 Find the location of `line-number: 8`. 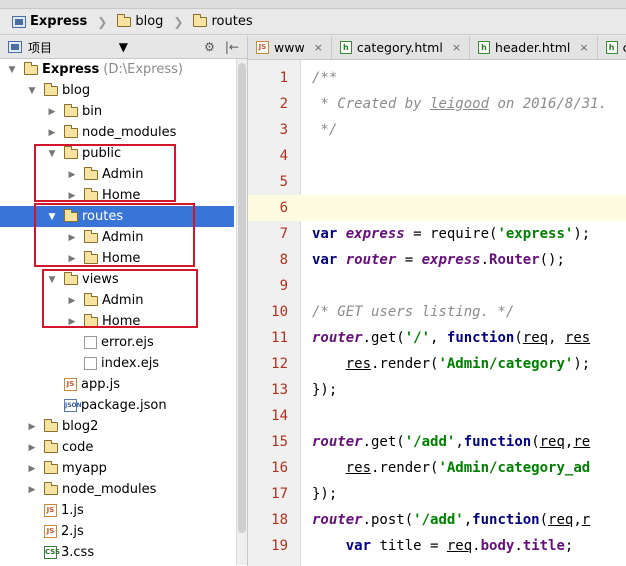

line-number: 8 is located at coordinates (283, 260).